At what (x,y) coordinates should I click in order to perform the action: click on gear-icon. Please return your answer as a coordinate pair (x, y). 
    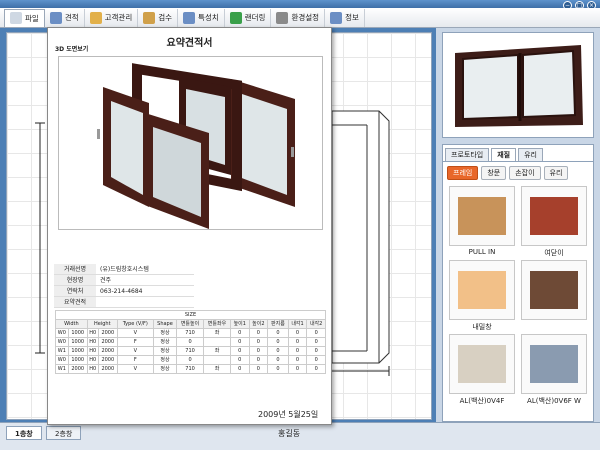
    Looking at the image, I should click on (282, 17).